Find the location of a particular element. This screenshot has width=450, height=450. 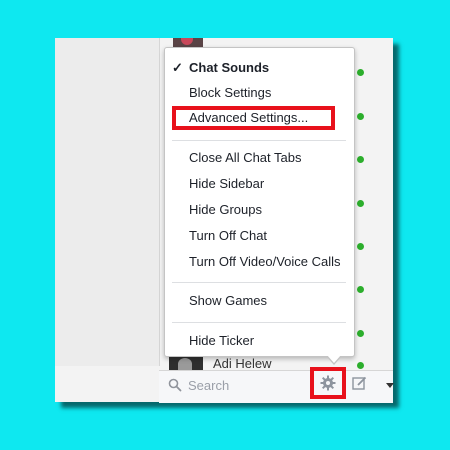

menu-item-hide-ticker: Hide Ticker is located at coordinates (221, 341).